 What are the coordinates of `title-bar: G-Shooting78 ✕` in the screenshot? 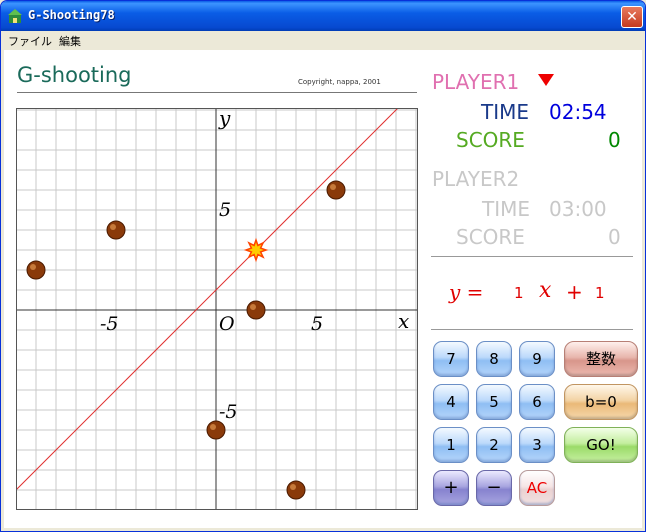 It's located at (323, 16).